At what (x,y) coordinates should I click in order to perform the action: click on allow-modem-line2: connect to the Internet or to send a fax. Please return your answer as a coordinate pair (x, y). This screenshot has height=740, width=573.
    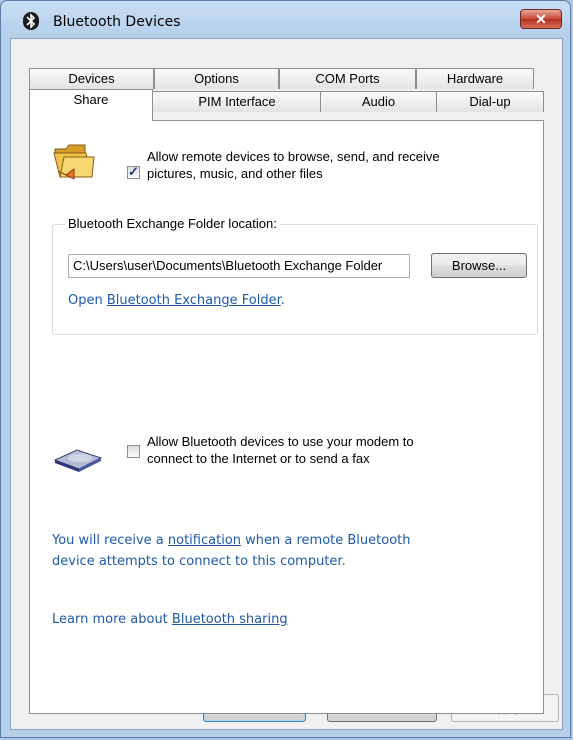
    Looking at the image, I should click on (258, 458).